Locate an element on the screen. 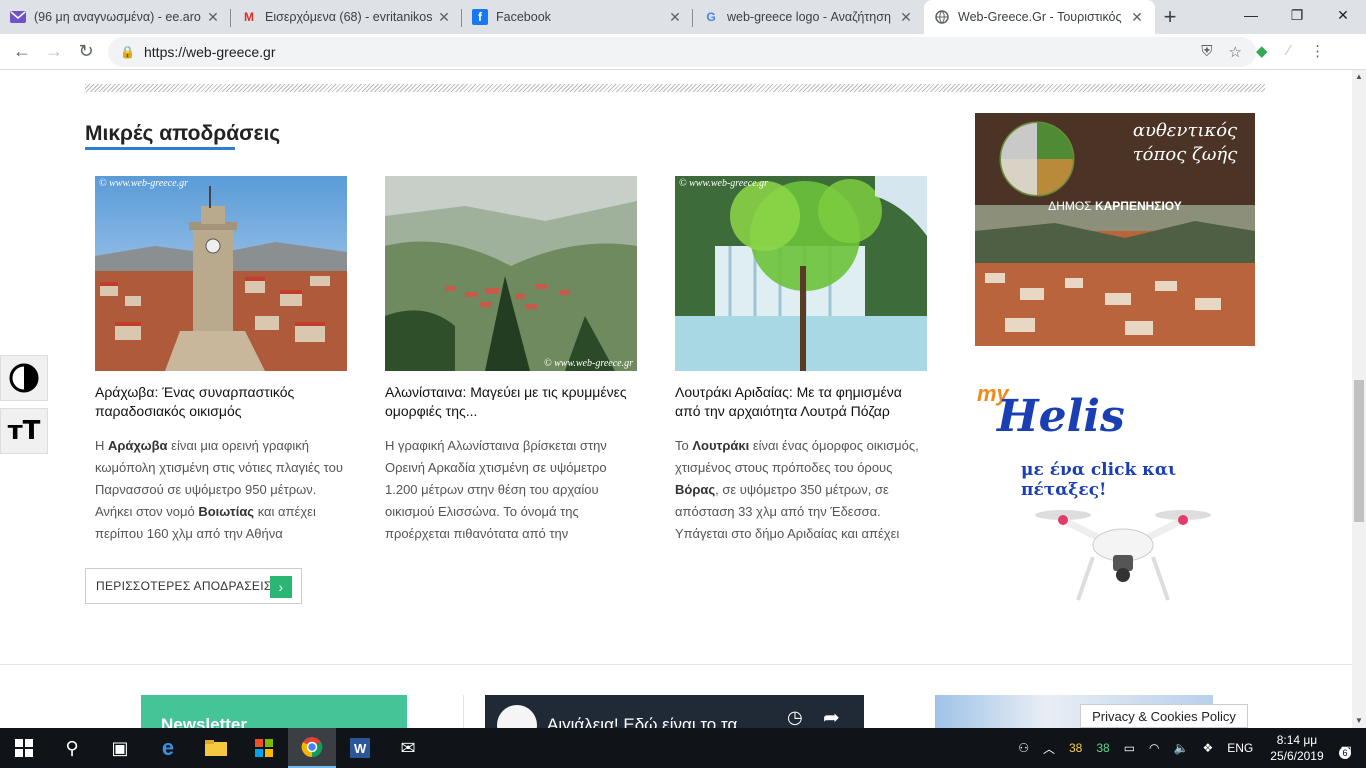 This screenshot has height=768, width=1366. url-text: https://web-greece.gr is located at coordinates (210, 52).